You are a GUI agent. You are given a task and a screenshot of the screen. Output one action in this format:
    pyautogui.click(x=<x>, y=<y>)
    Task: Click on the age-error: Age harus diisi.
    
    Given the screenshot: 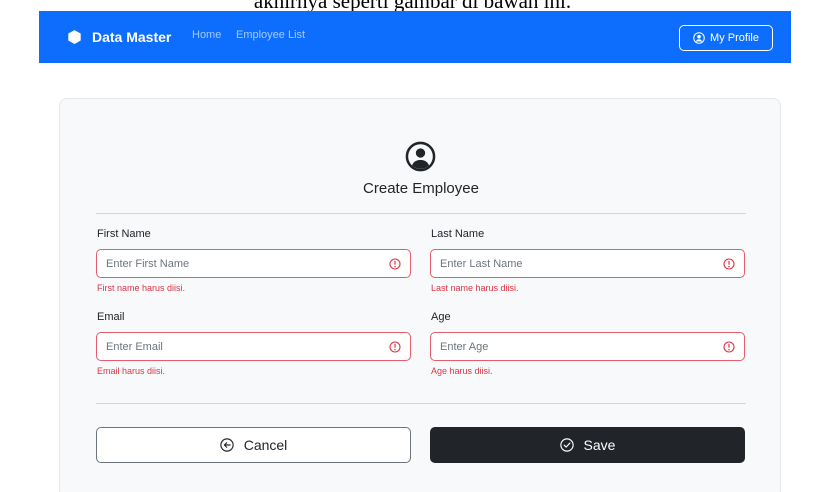 What is the action you would take?
    pyautogui.click(x=462, y=371)
    